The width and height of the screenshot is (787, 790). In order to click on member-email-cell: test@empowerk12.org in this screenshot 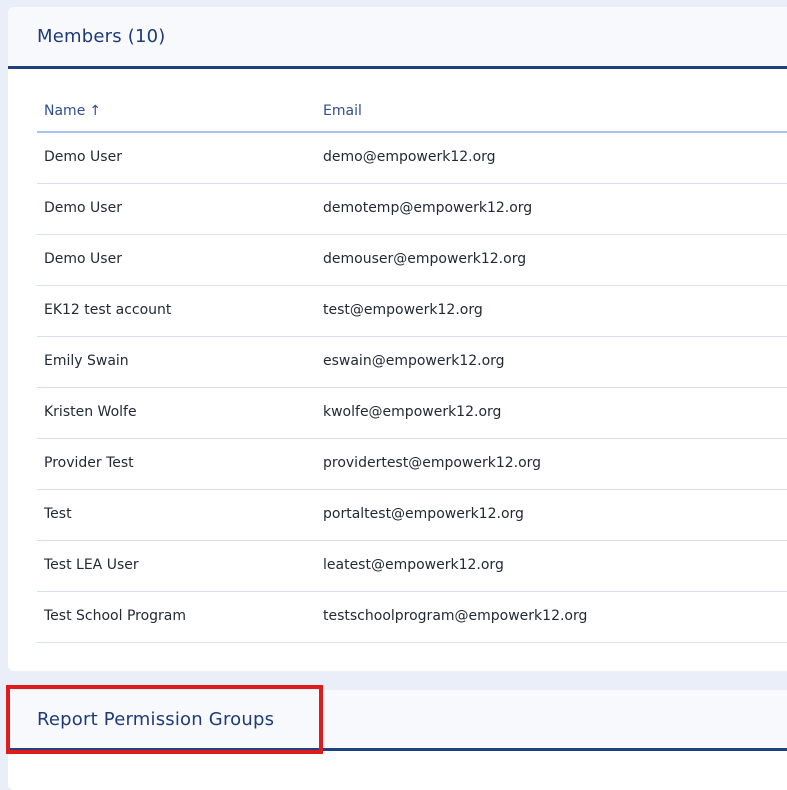, I will do `click(403, 310)`.